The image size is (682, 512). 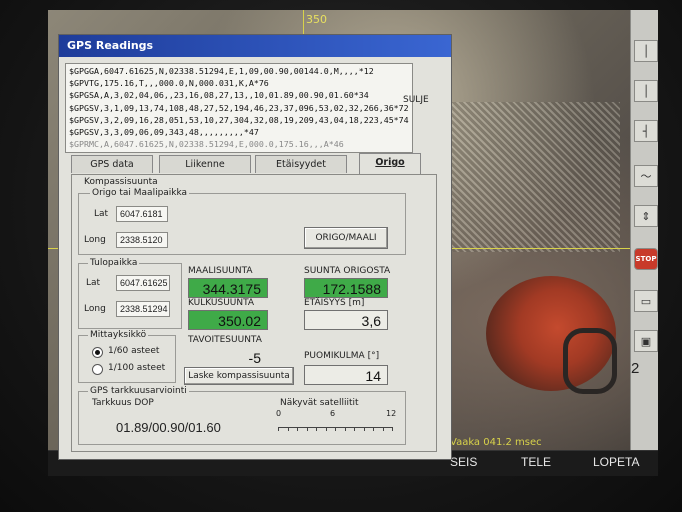 I want to click on toolbar-number: 2, so click(x=635, y=368).